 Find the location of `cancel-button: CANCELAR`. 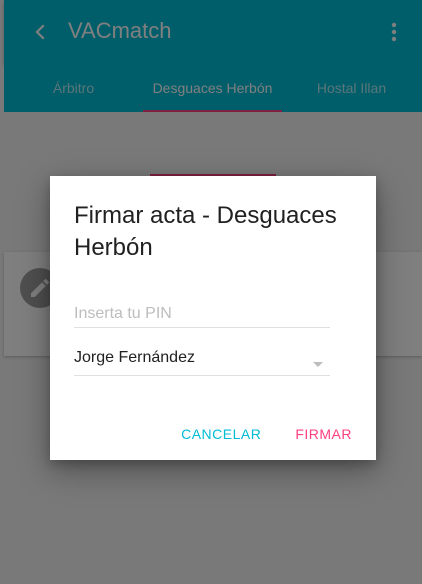

cancel-button: CANCELAR is located at coordinates (221, 434).